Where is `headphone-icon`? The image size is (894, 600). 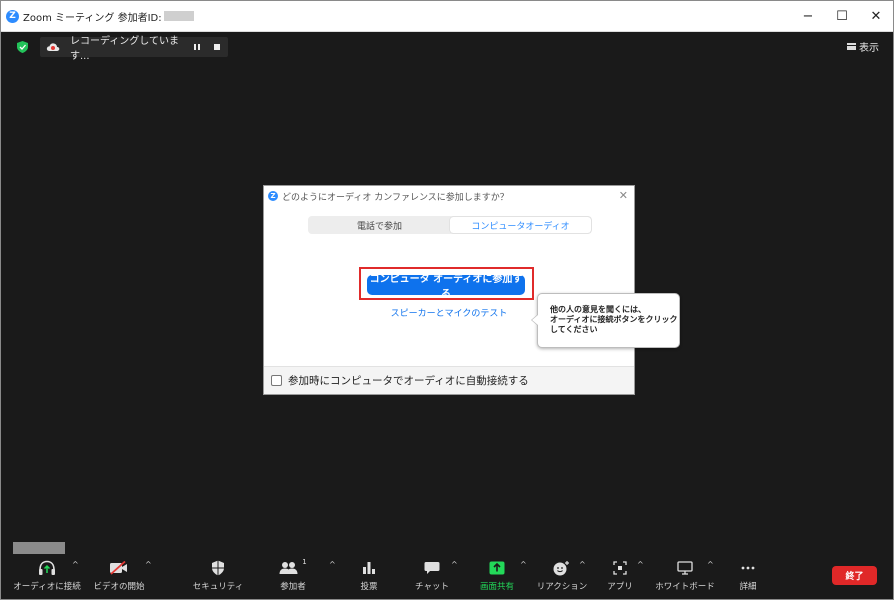 headphone-icon is located at coordinates (47, 567).